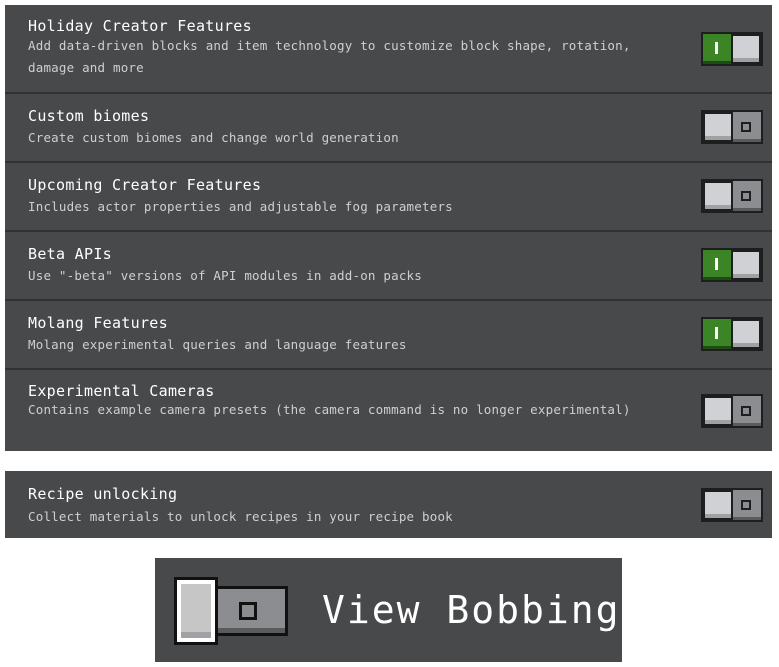 The width and height of the screenshot is (779, 667). Describe the element at coordinates (145, 185) in the screenshot. I see `experiment-title: Upcoming Creator Features` at that location.